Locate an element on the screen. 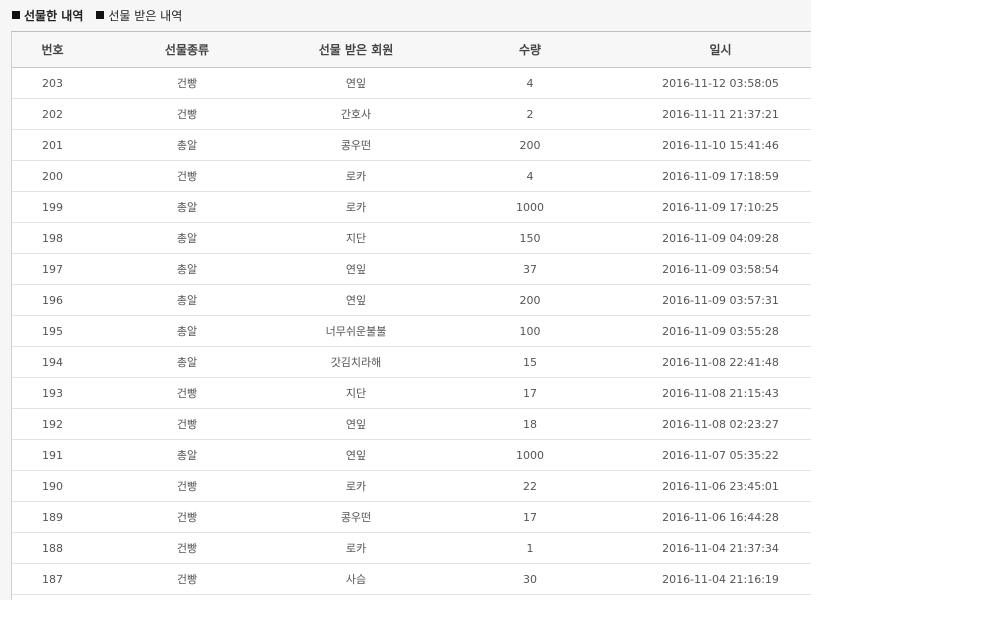  cell-quantity: 100 is located at coordinates (530, 331).